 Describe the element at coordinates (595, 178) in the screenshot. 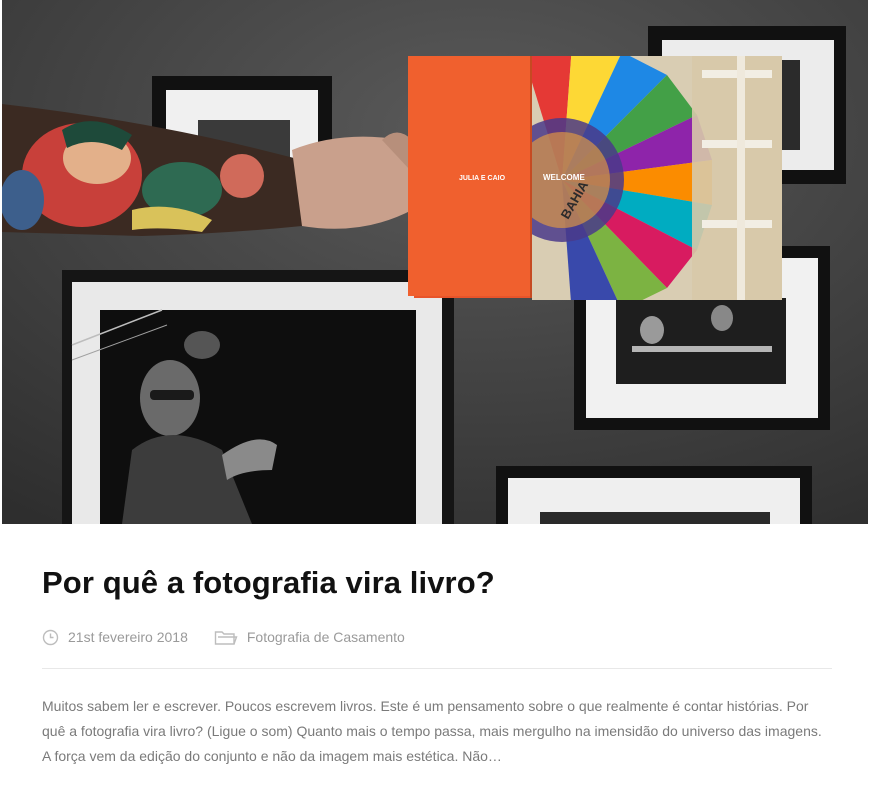

I see `photo-book: JULIA E CAIO WELCOME BAHIA` at that location.